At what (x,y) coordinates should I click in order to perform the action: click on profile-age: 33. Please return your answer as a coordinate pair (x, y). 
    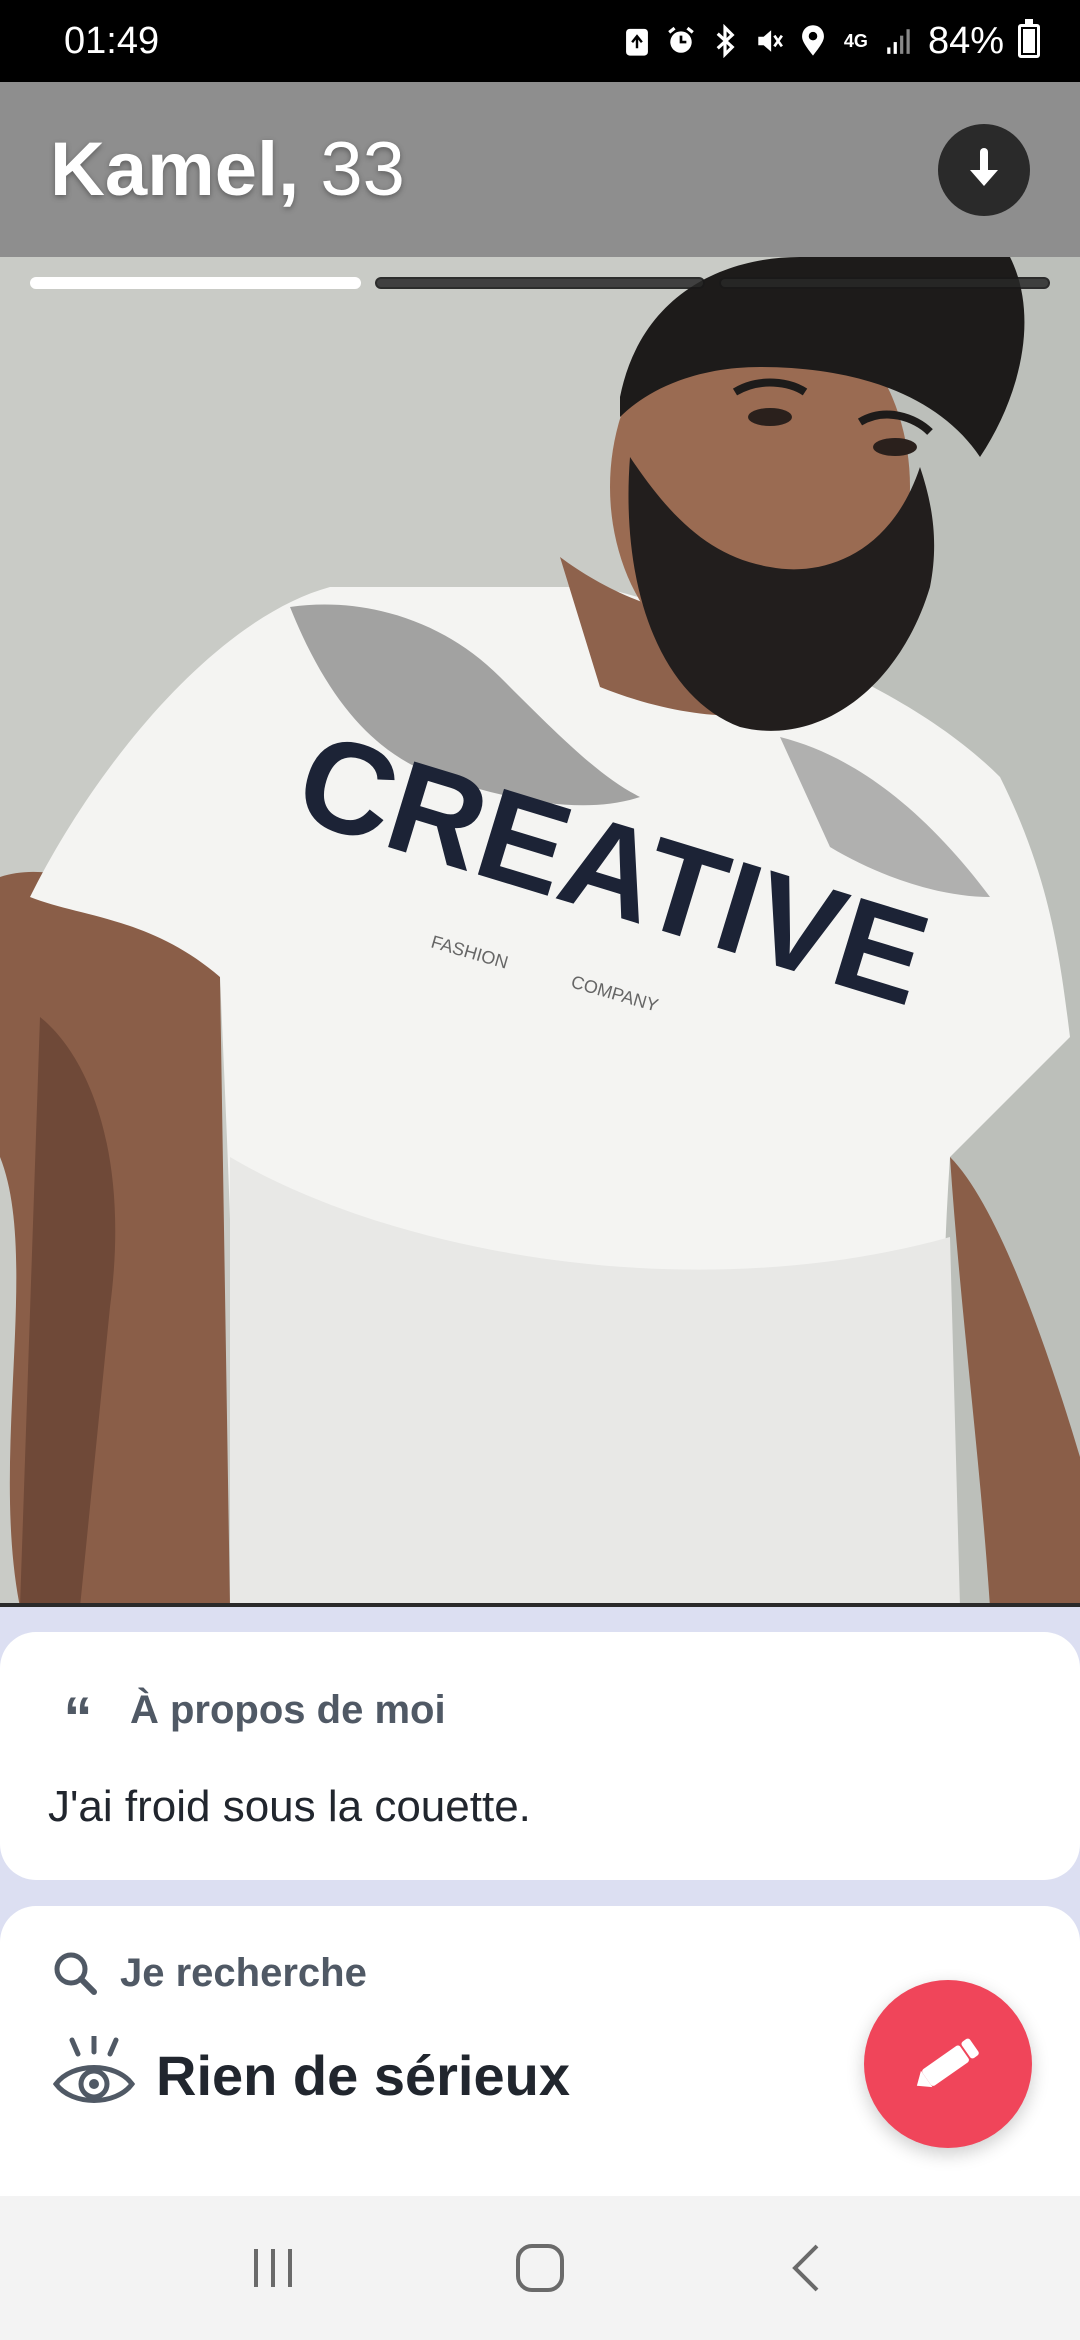
    Looking at the image, I should click on (362, 169).